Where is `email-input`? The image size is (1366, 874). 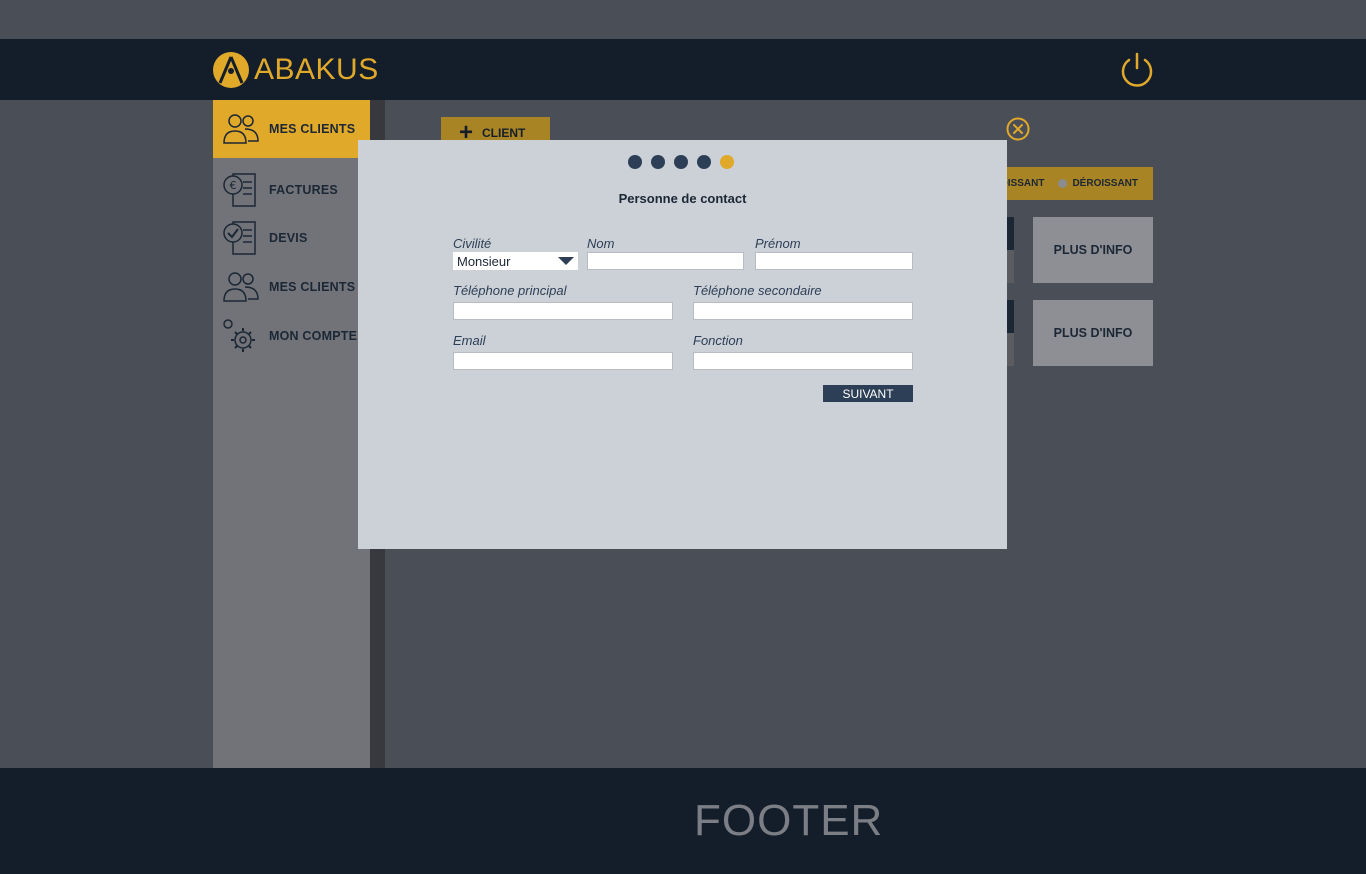 email-input is located at coordinates (563, 361).